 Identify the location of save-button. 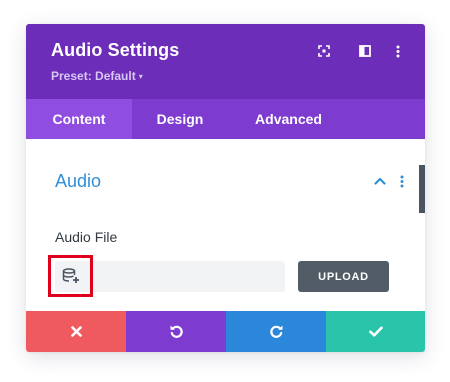
(375, 331).